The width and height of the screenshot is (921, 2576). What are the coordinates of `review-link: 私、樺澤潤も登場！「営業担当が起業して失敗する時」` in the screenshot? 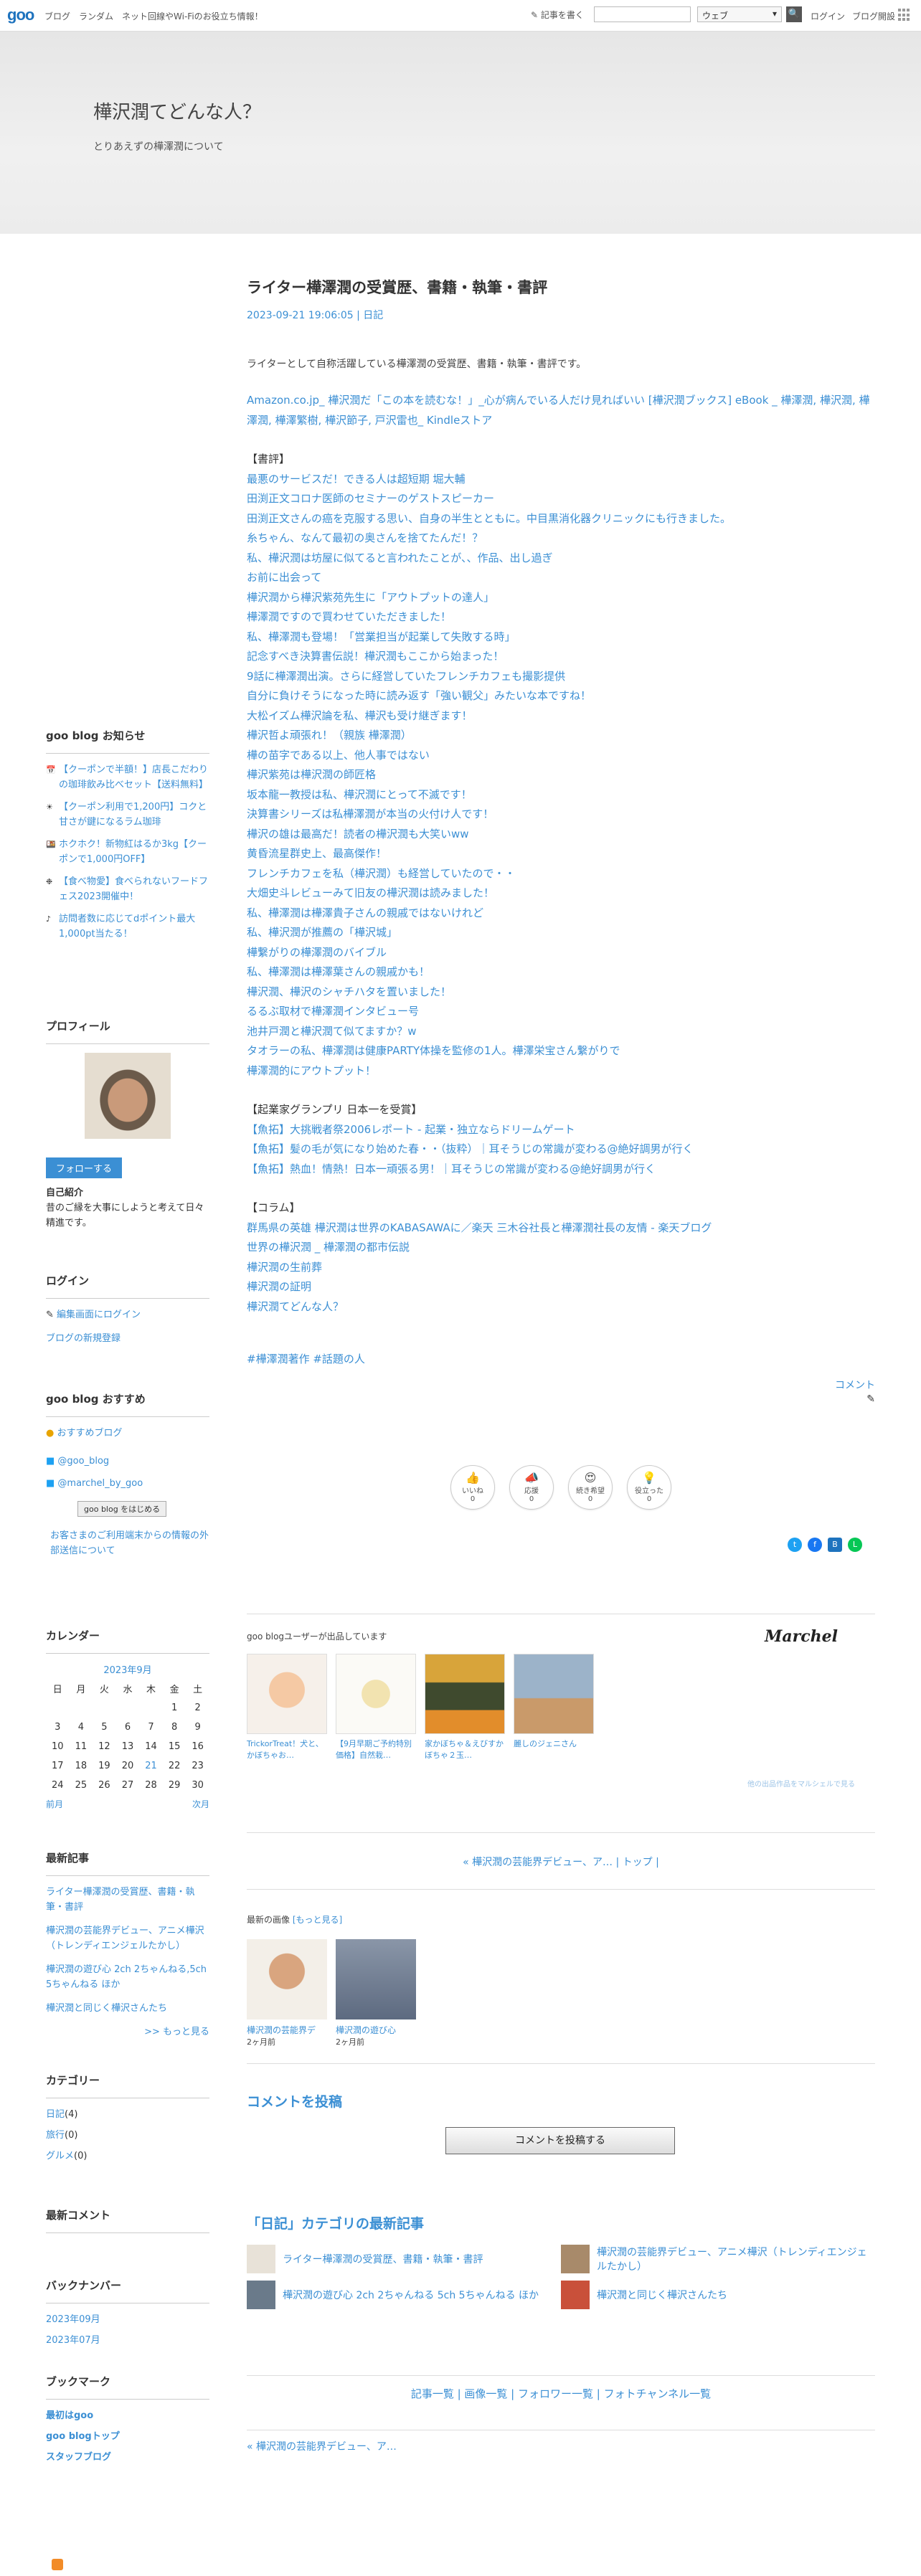 It's located at (382, 636).